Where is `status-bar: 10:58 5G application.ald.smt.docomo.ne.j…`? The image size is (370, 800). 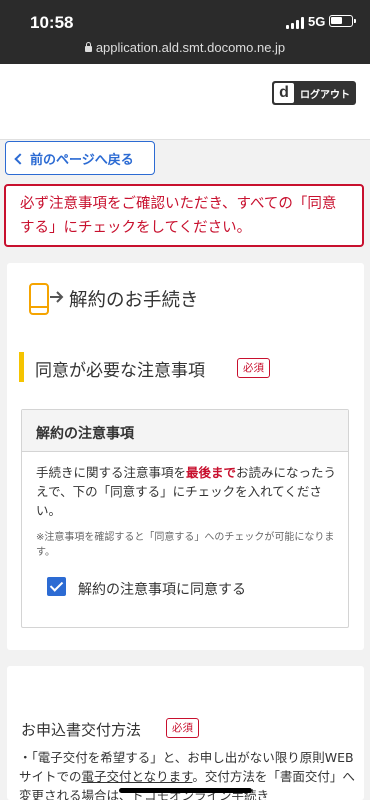
status-bar: 10:58 5G application.ald.smt.docomo.ne.j… is located at coordinates (185, 32).